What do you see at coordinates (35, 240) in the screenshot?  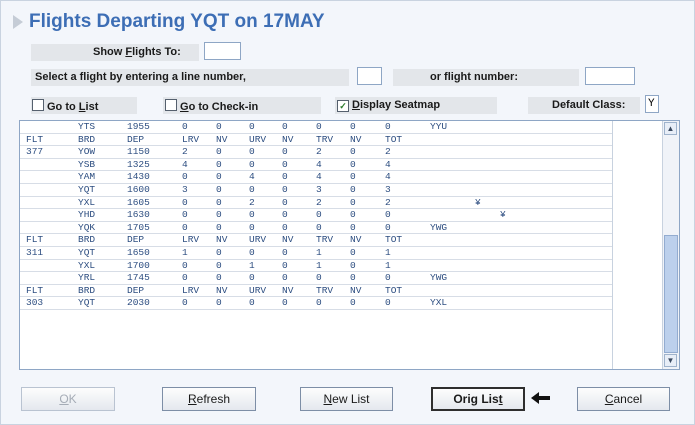 I see `cell-flt: FLT` at bounding box center [35, 240].